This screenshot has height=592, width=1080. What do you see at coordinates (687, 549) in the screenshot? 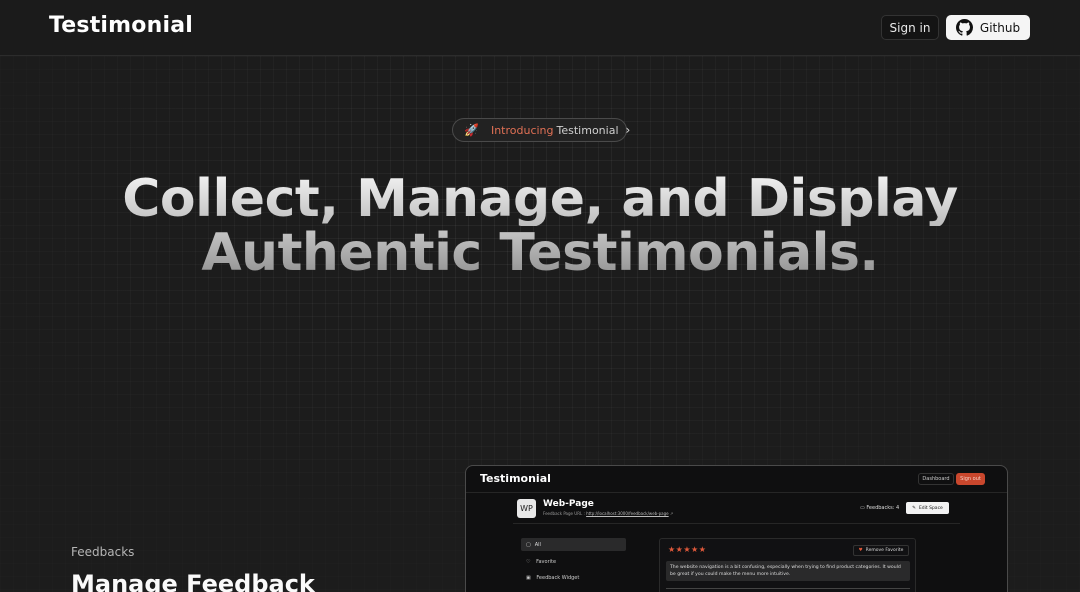
I see `star-rating: ★★★★★` at bounding box center [687, 549].